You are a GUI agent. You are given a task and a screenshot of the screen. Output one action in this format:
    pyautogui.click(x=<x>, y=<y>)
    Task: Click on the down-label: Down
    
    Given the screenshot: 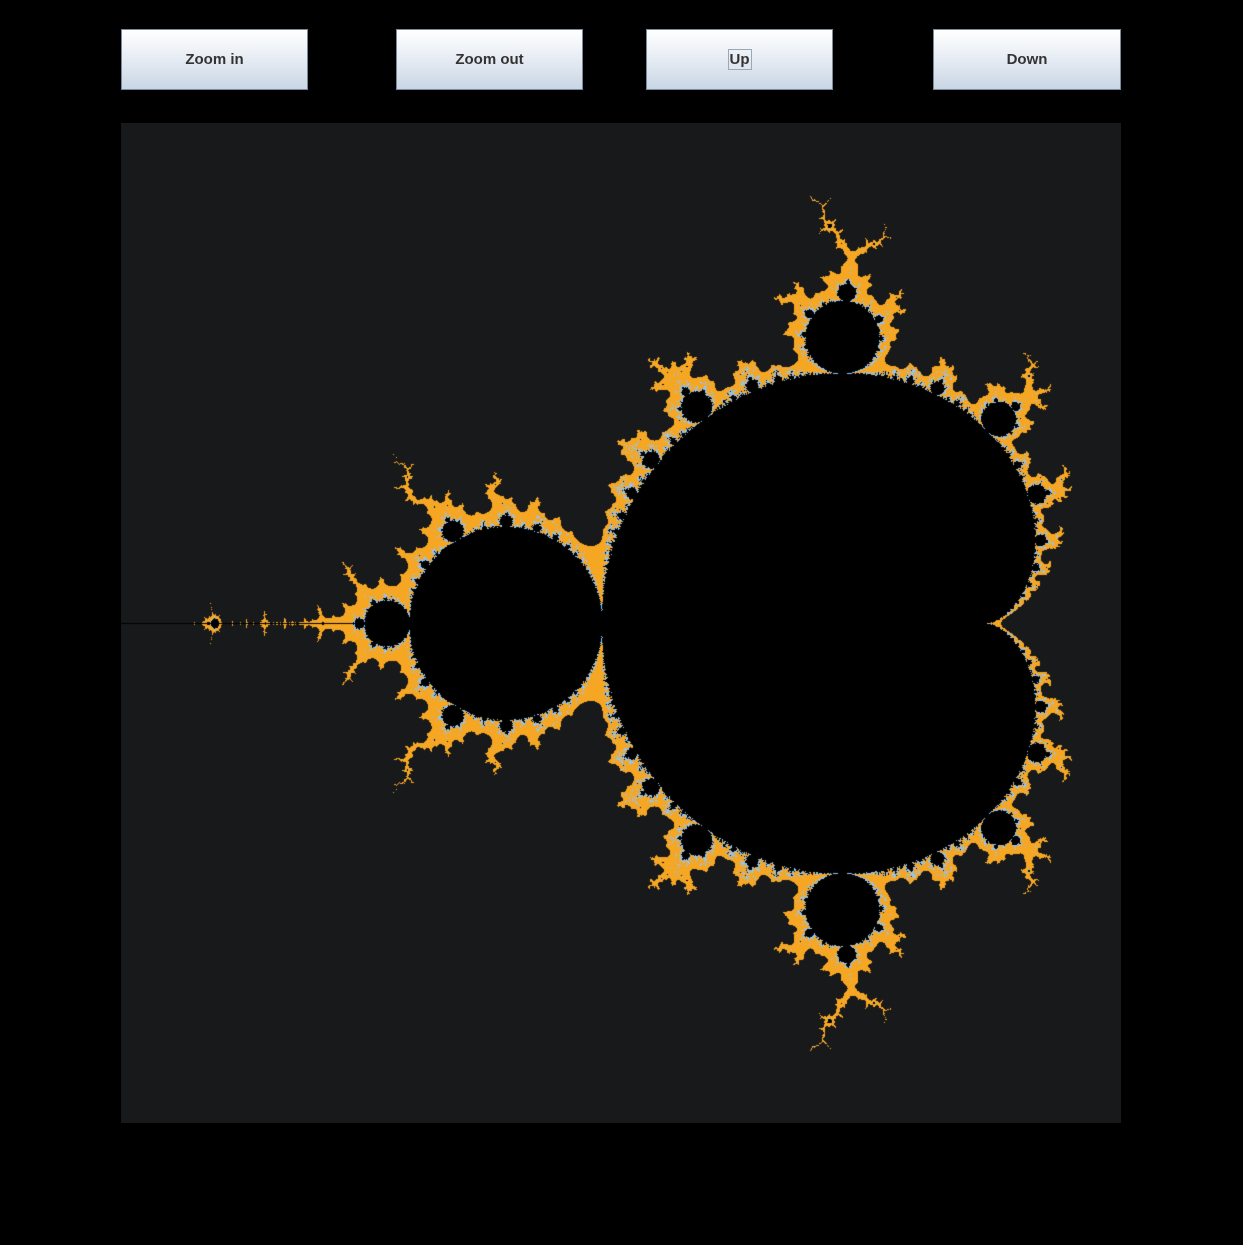 What is the action you would take?
    pyautogui.click(x=1027, y=59)
    